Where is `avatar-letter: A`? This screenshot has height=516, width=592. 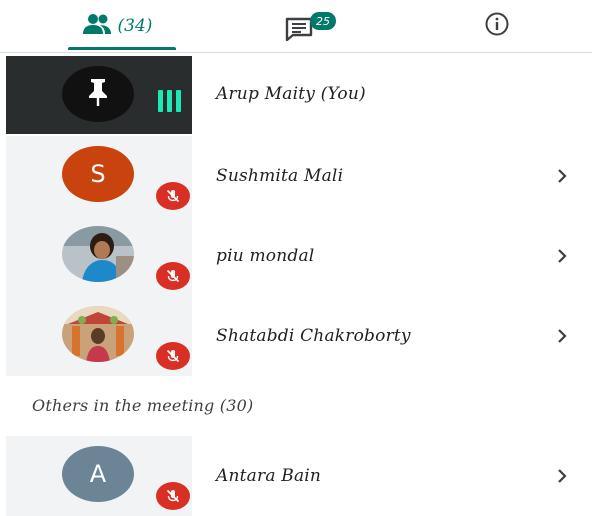
avatar-letter: A is located at coordinates (98, 474).